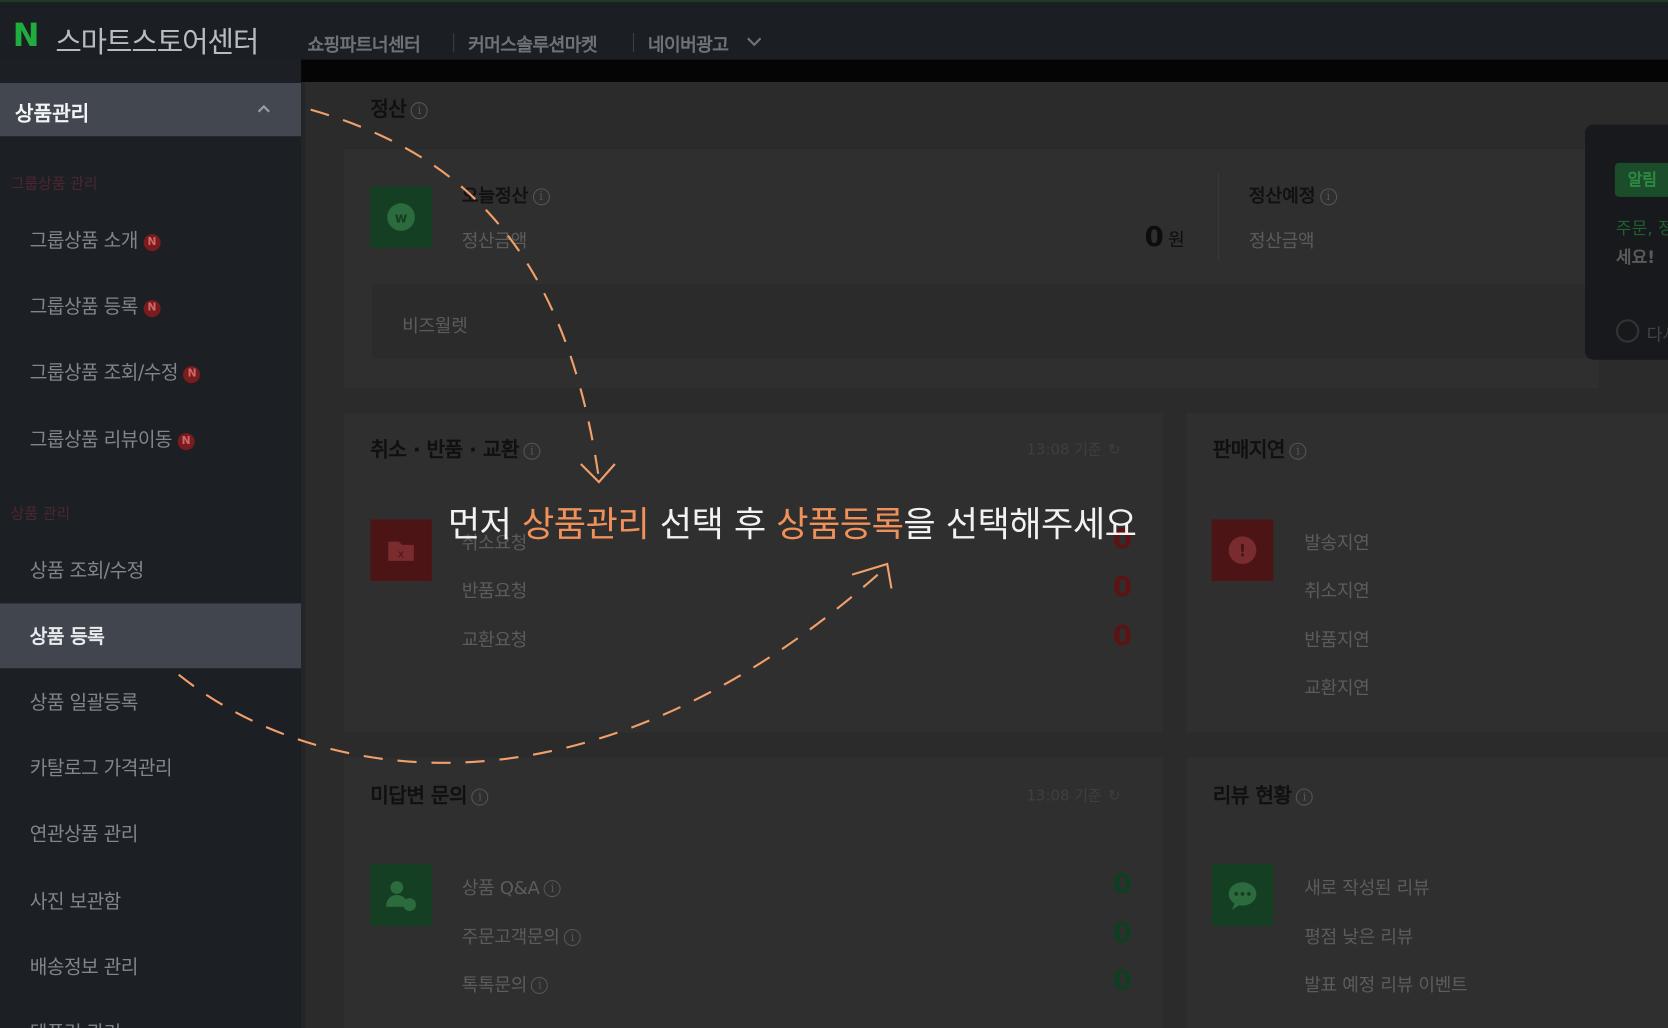  I want to click on guide-arrow-up-icon, so click(533, 664).